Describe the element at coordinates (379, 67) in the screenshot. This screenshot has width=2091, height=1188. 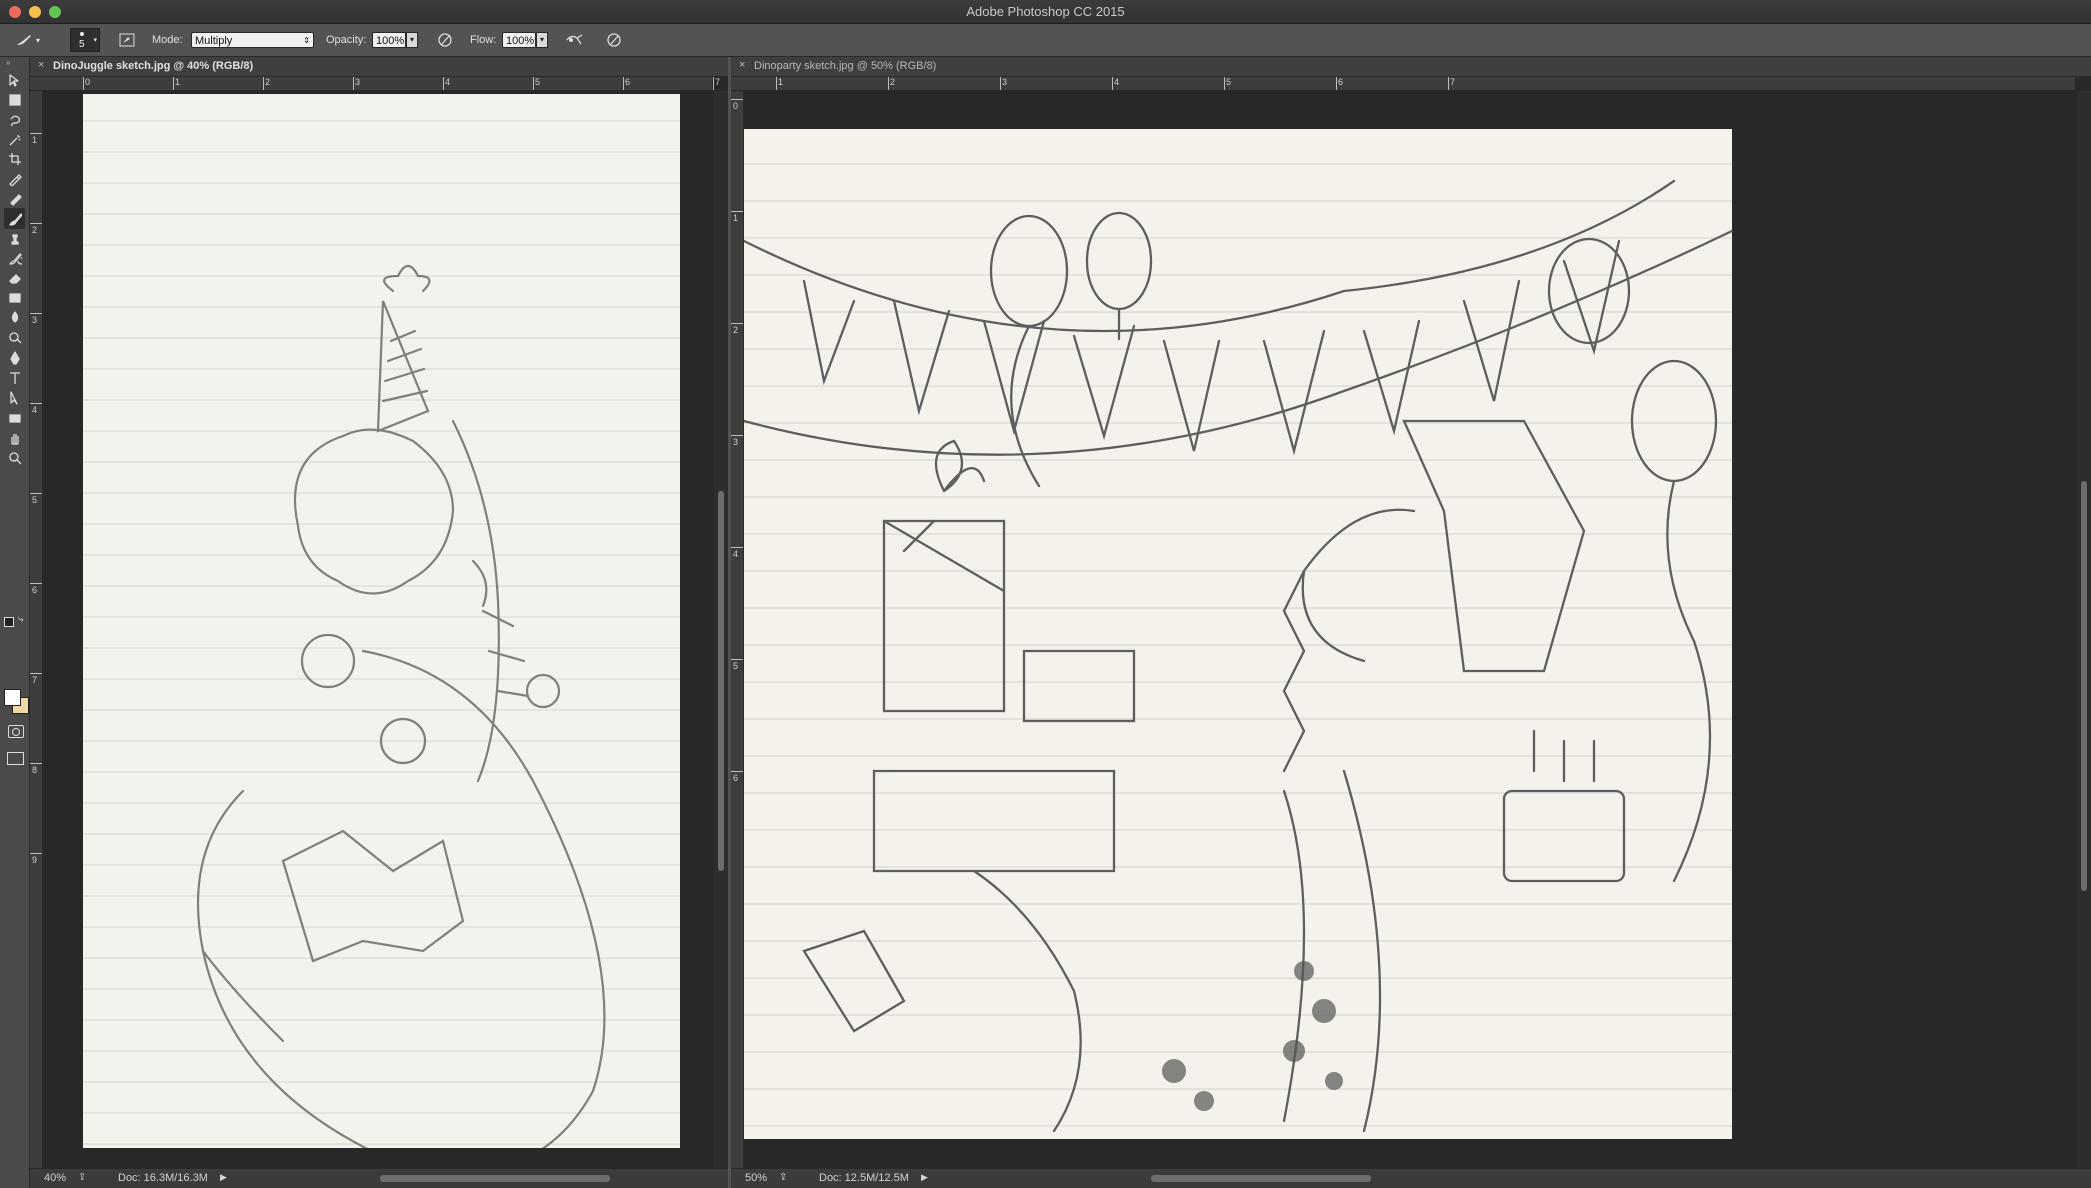
I see `document-tab-dinojuggle: × DinoJuggle sketch.jpg @ 40% (RGB/8)` at that location.